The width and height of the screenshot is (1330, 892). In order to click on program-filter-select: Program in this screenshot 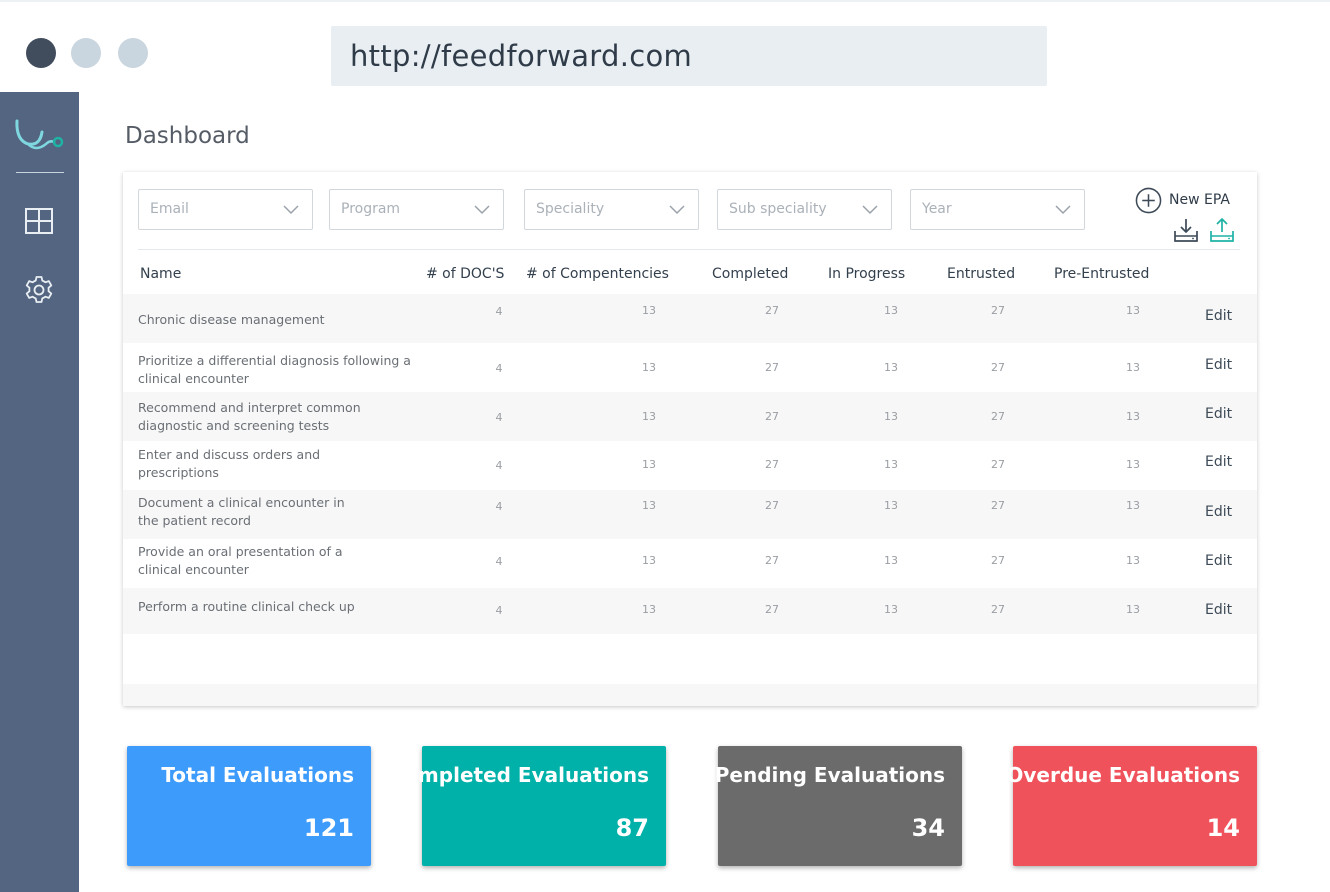, I will do `click(416, 209)`.